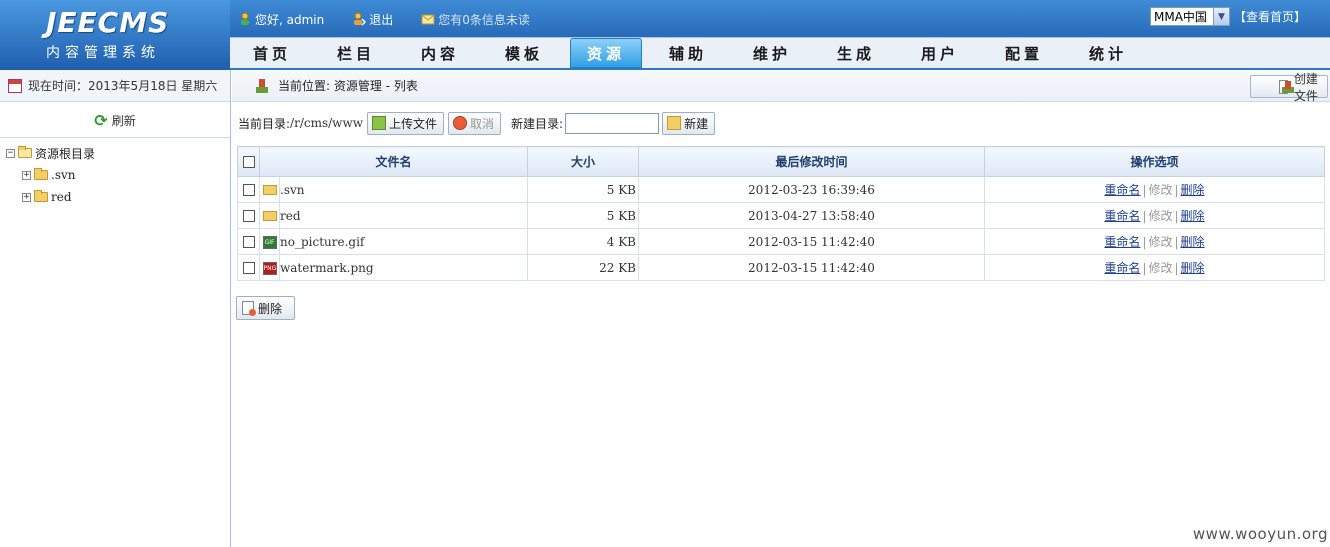 The height and width of the screenshot is (547, 1330). Describe the element at coordinates (261, 85) in the screenshot. I see `home-location-icon` at that location.